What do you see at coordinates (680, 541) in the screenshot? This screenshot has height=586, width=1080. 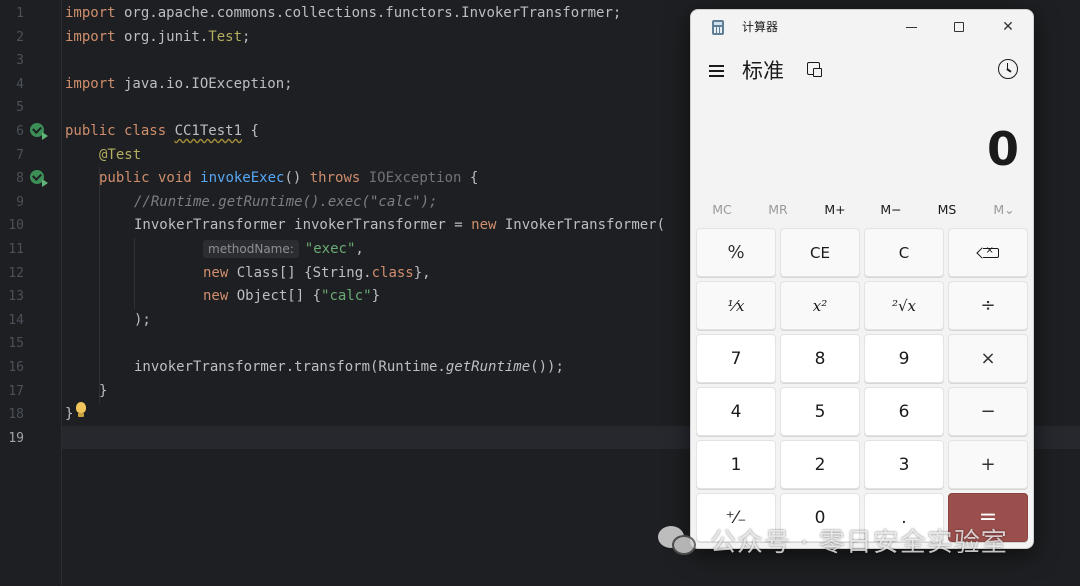 I see `wechat-icon` at bounding box center [680, 541].